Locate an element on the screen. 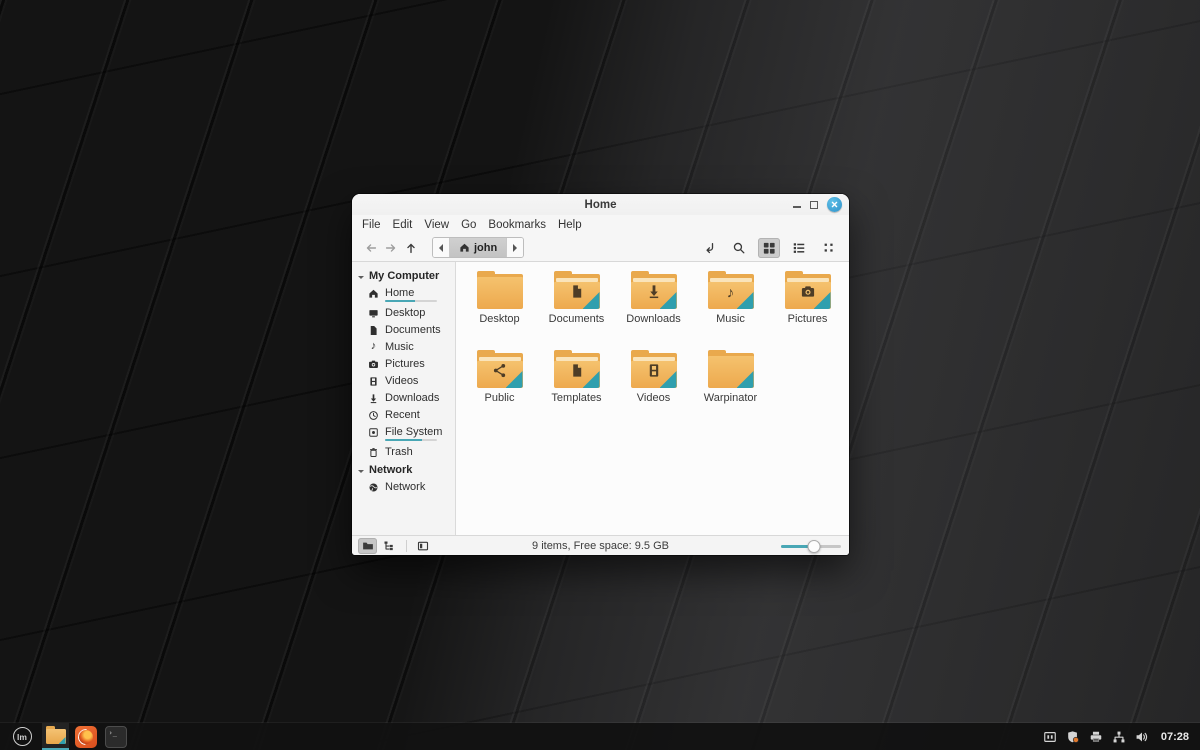  sidebar-item-pictures: Pictures is located at coordinates (403, 364).